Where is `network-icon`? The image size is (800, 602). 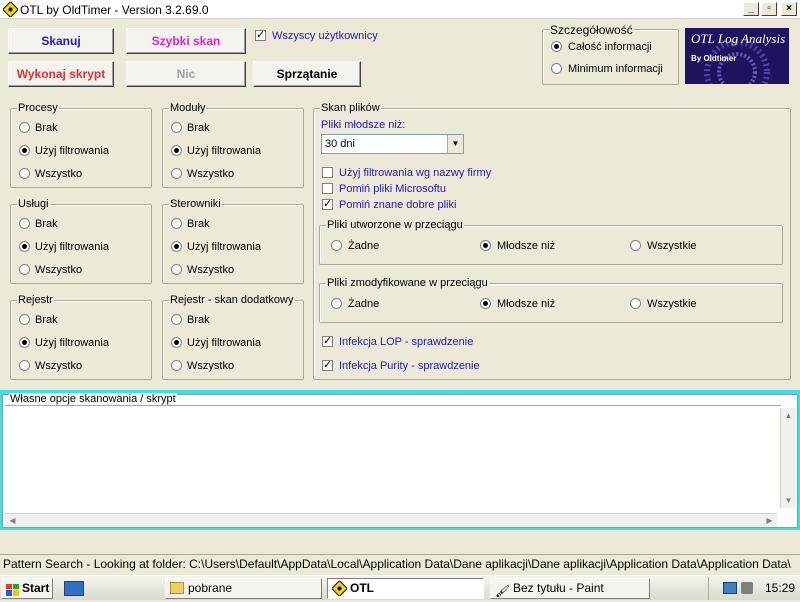
network-icon is located at coordinates (730, 588).